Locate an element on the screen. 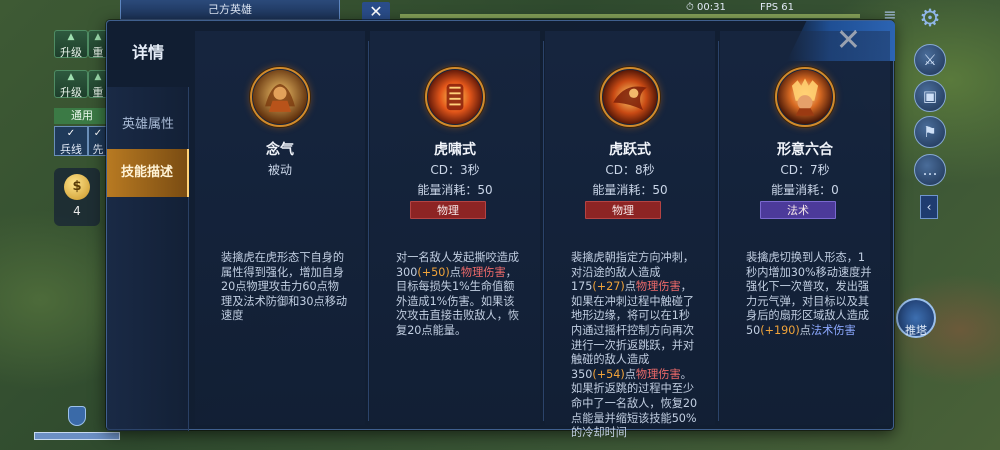 Image resolution: width=1000 pixels, height=450 pixels. skill-cooldown: CD：7秒 is located at coordinates (805, 170).